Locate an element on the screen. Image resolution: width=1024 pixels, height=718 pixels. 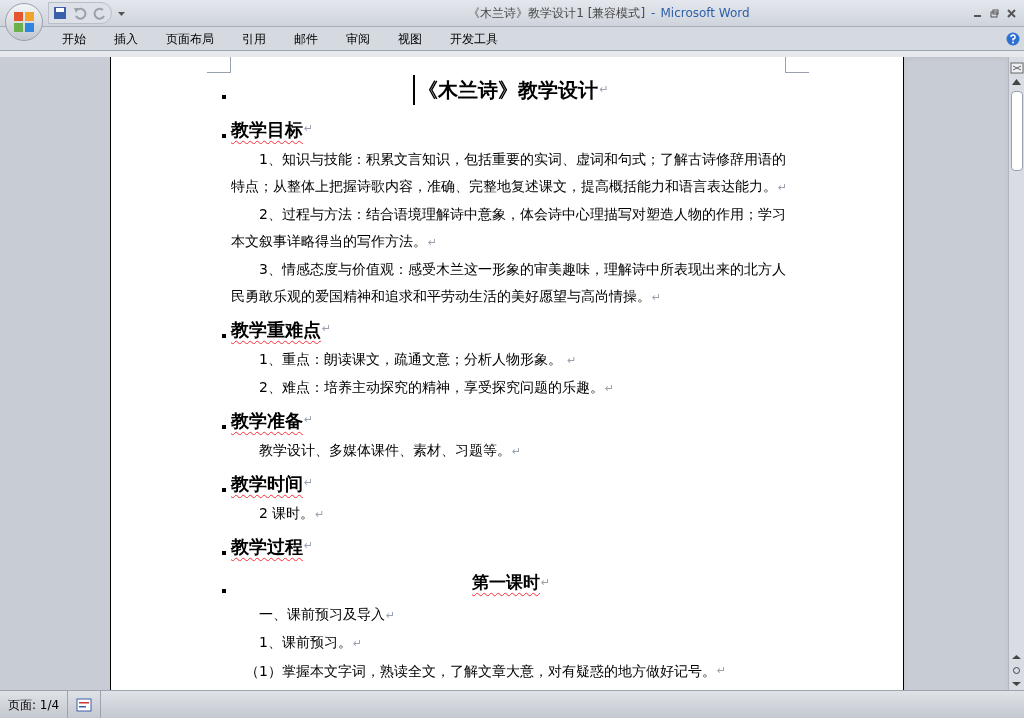
body-paragraph: 2、难点：培养主动探究的精神，享受探究问题的乐趣。↵ is located at coordinates (437, 387).